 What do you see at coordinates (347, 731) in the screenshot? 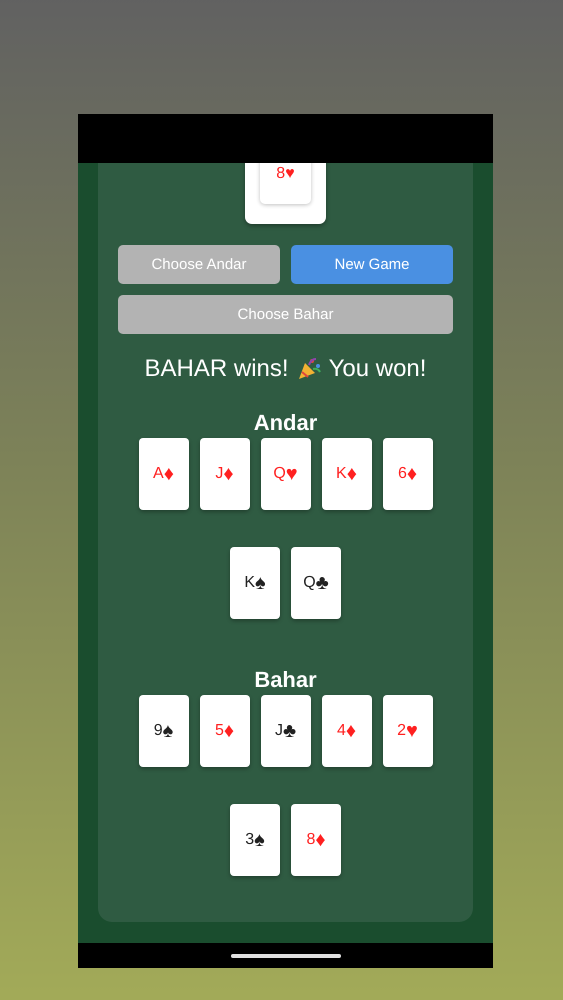
I see `playing-card: 4♦` at bounding box center [347, 731].